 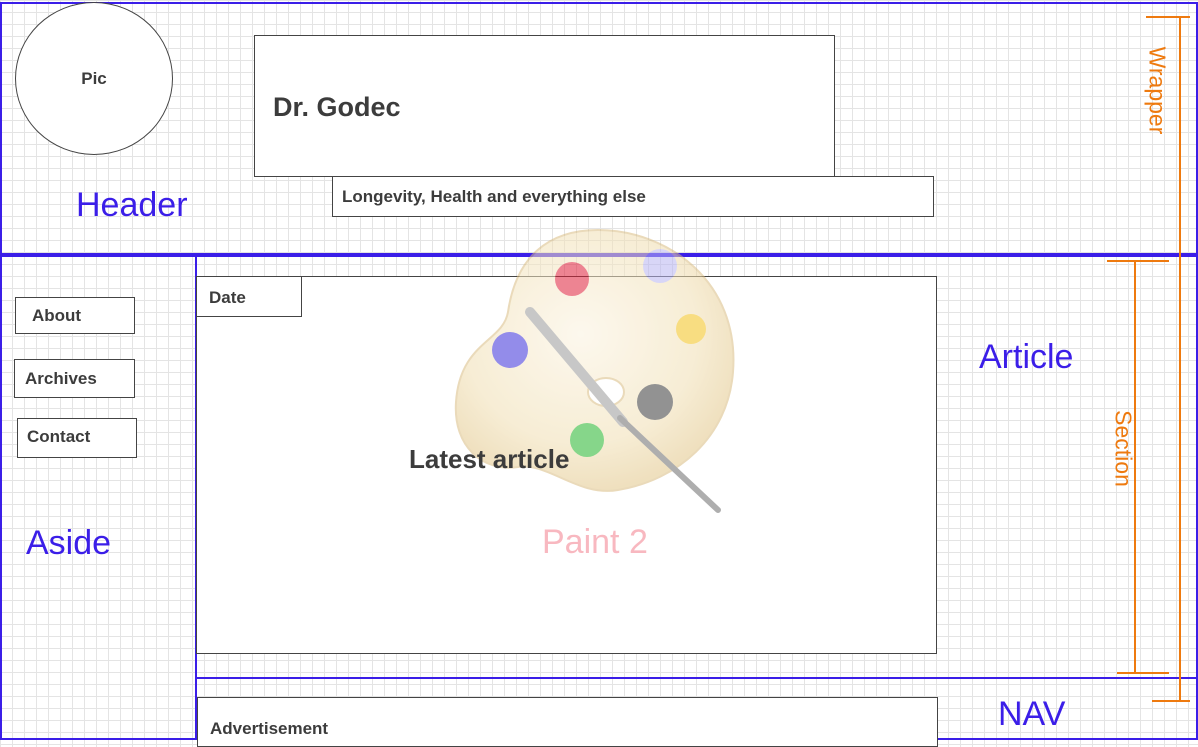 What do you see at coordinates (1143, 673) in the screenshot?
I see `section-bracket-bottom` at bounding box center [1143, 673].